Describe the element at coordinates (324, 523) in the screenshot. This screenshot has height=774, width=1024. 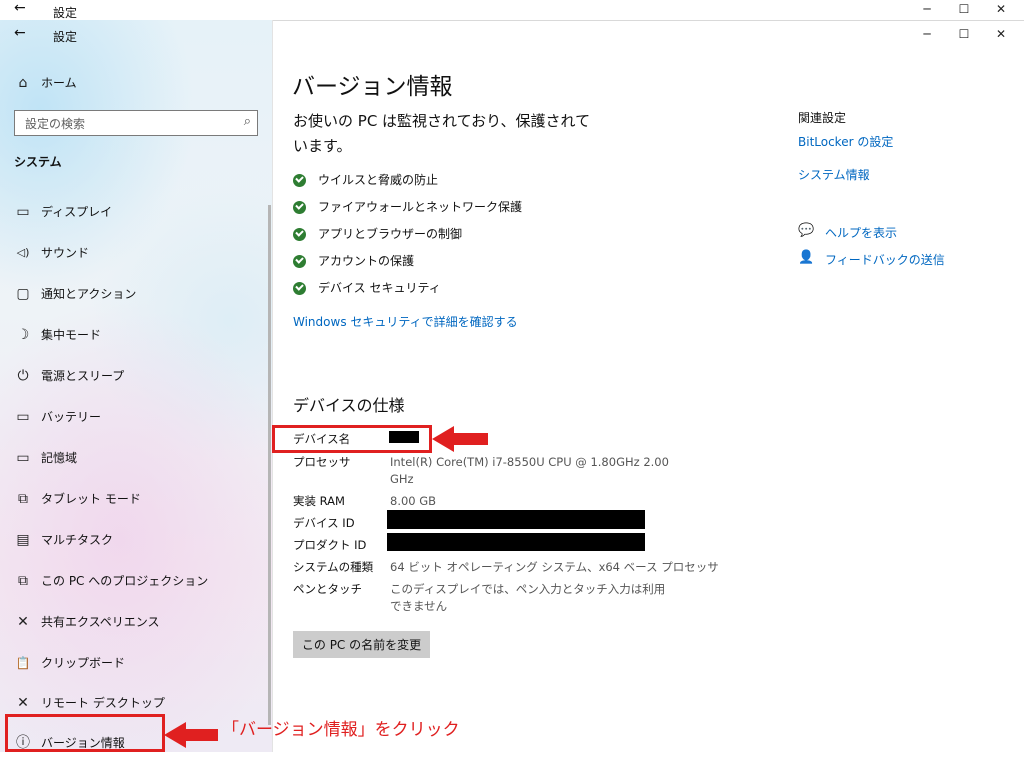
I see `device-id-label: デバイス ID` at that location.